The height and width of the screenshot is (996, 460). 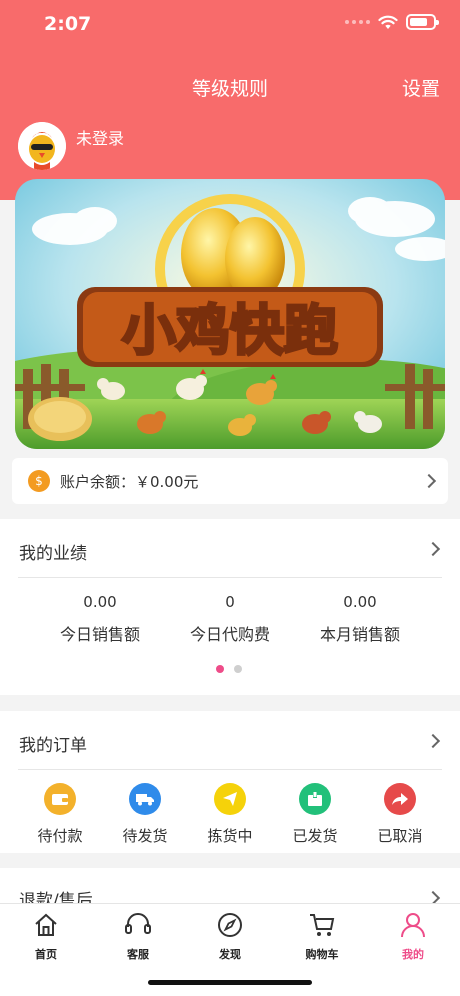 I want to click on balance-label: 账户余额：￥0.00元, so click(x=129, y=481).